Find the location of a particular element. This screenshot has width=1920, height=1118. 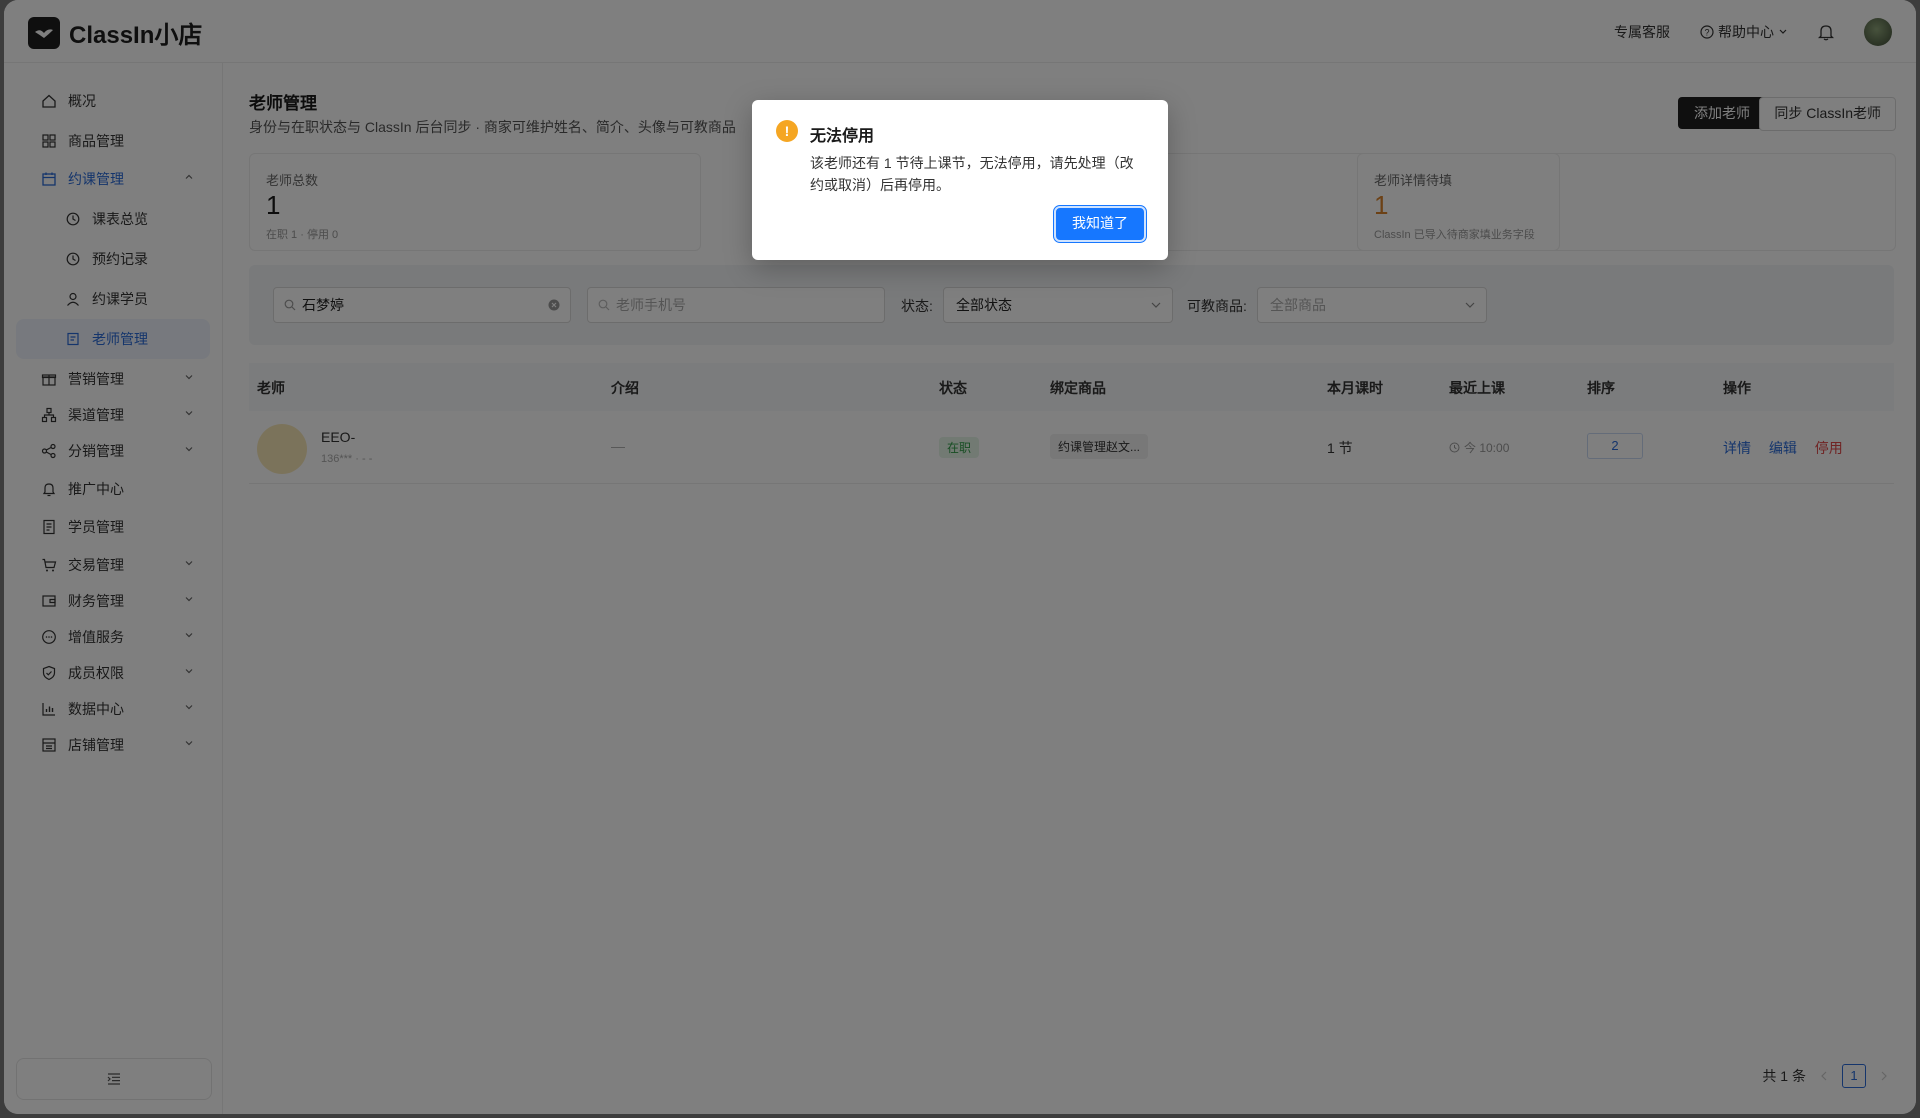

warning-icon: ! is located at coordinates (787, 131).